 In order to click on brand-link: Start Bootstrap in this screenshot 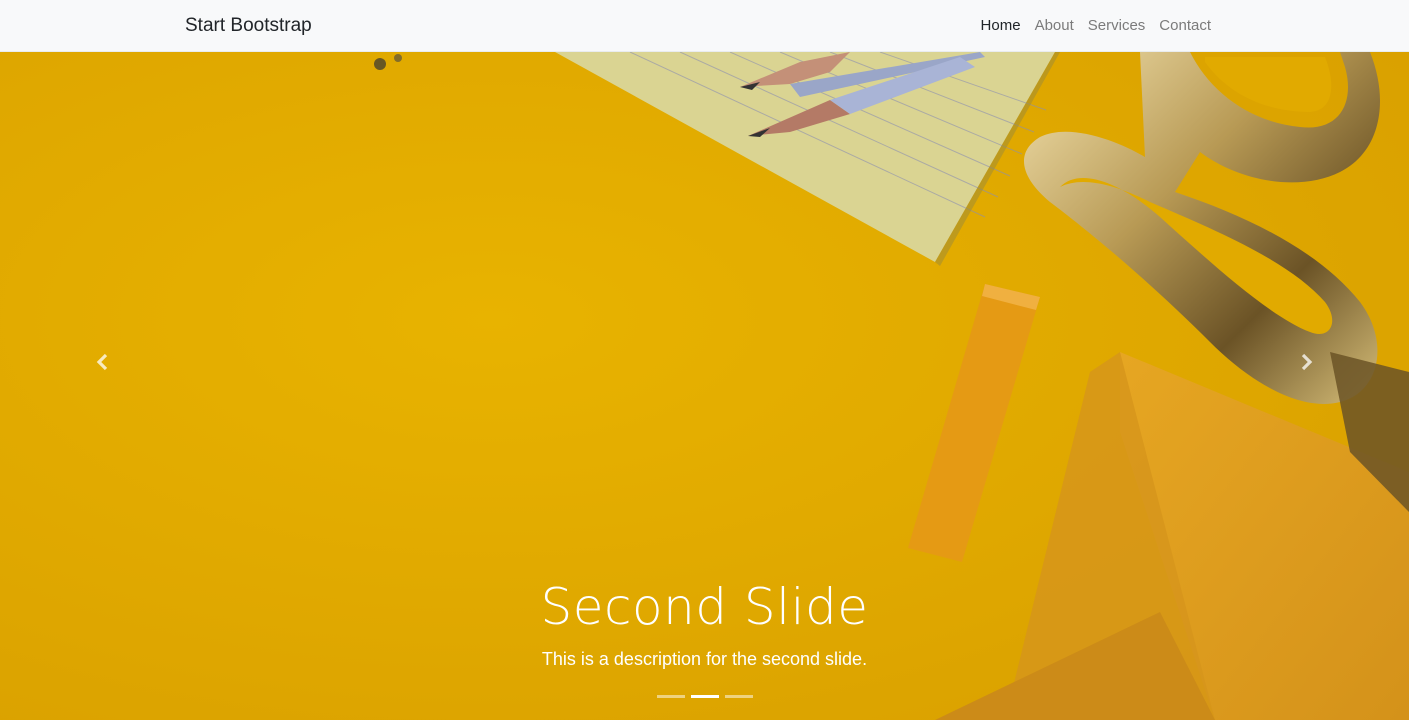, I will do `click(248, 26)`.